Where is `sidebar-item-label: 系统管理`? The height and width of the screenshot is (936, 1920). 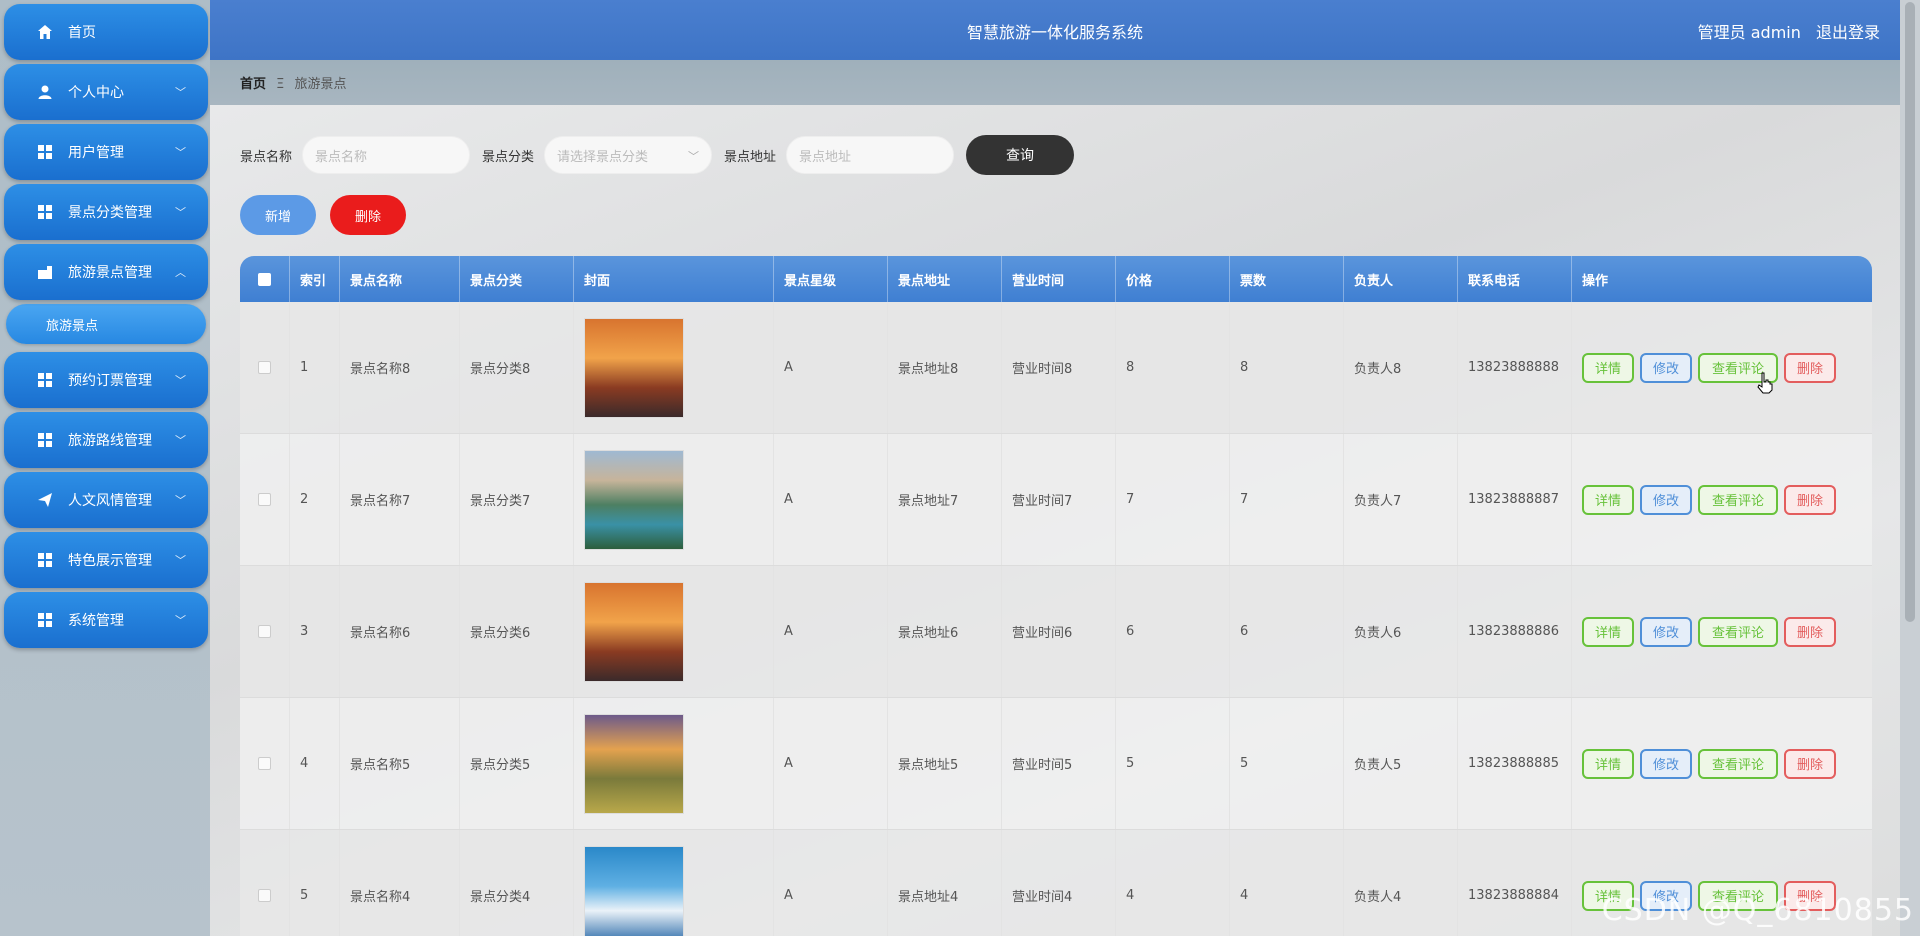
sidebar-item-label: 系统管理 is located at coordinates (96, 621).